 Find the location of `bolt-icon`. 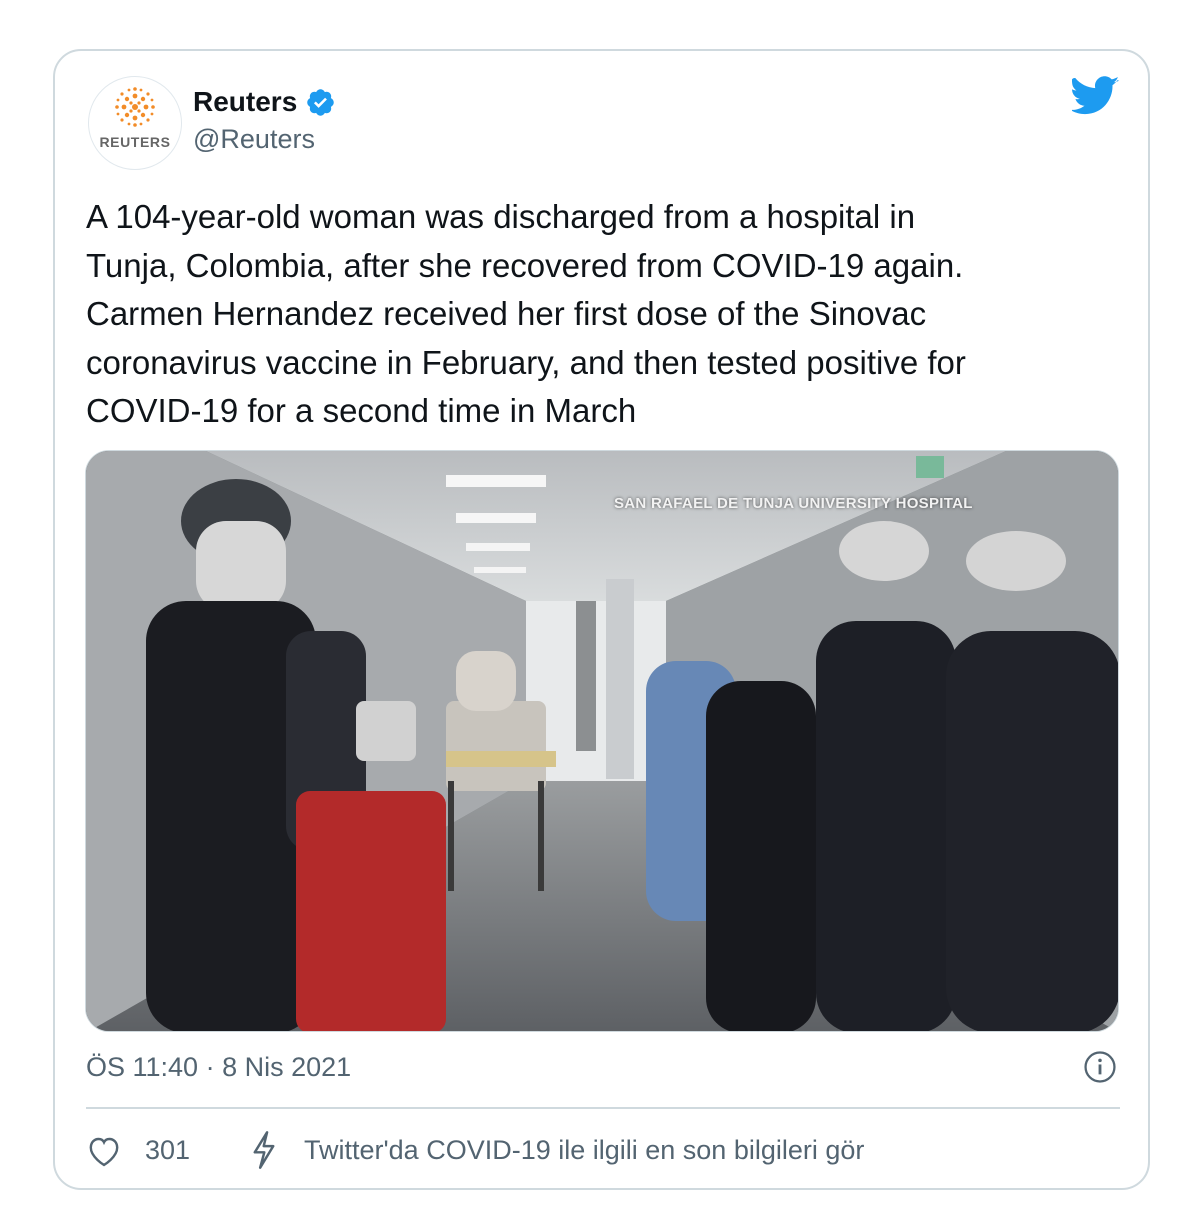

bolt-icon is located at coordinates (264, 1150).